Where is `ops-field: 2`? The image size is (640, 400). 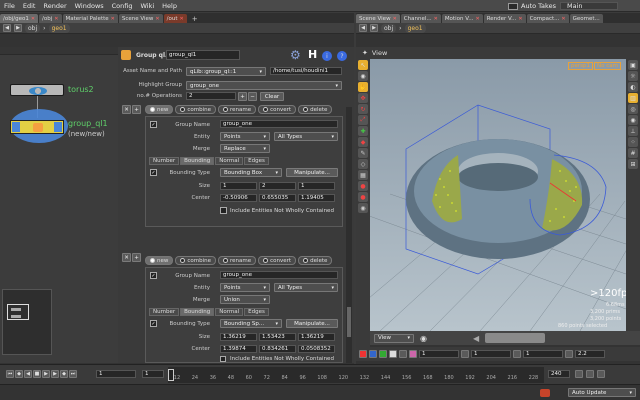
ops-field: 2 is located at coordinates (211, 96).